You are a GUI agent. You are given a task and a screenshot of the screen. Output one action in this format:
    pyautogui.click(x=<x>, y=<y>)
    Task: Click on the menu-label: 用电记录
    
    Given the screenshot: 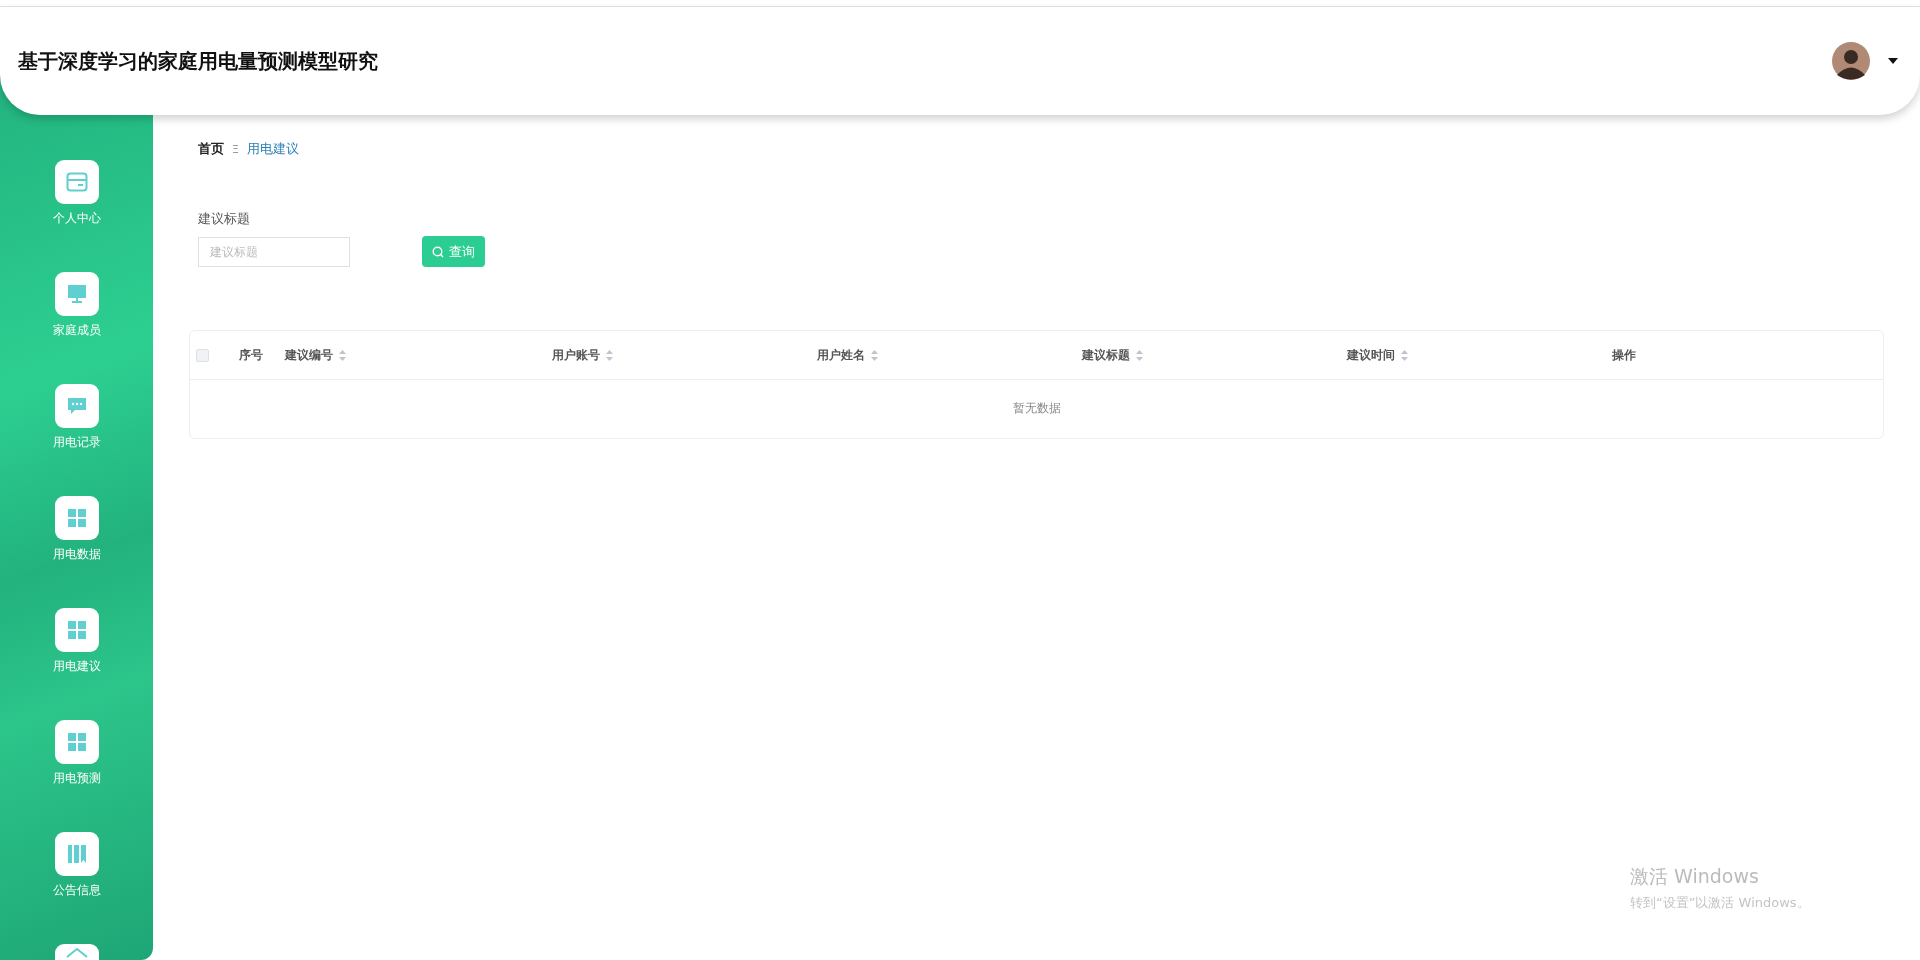 What is the action you would take?
    pyautogui.click(x=76, y=442)
    